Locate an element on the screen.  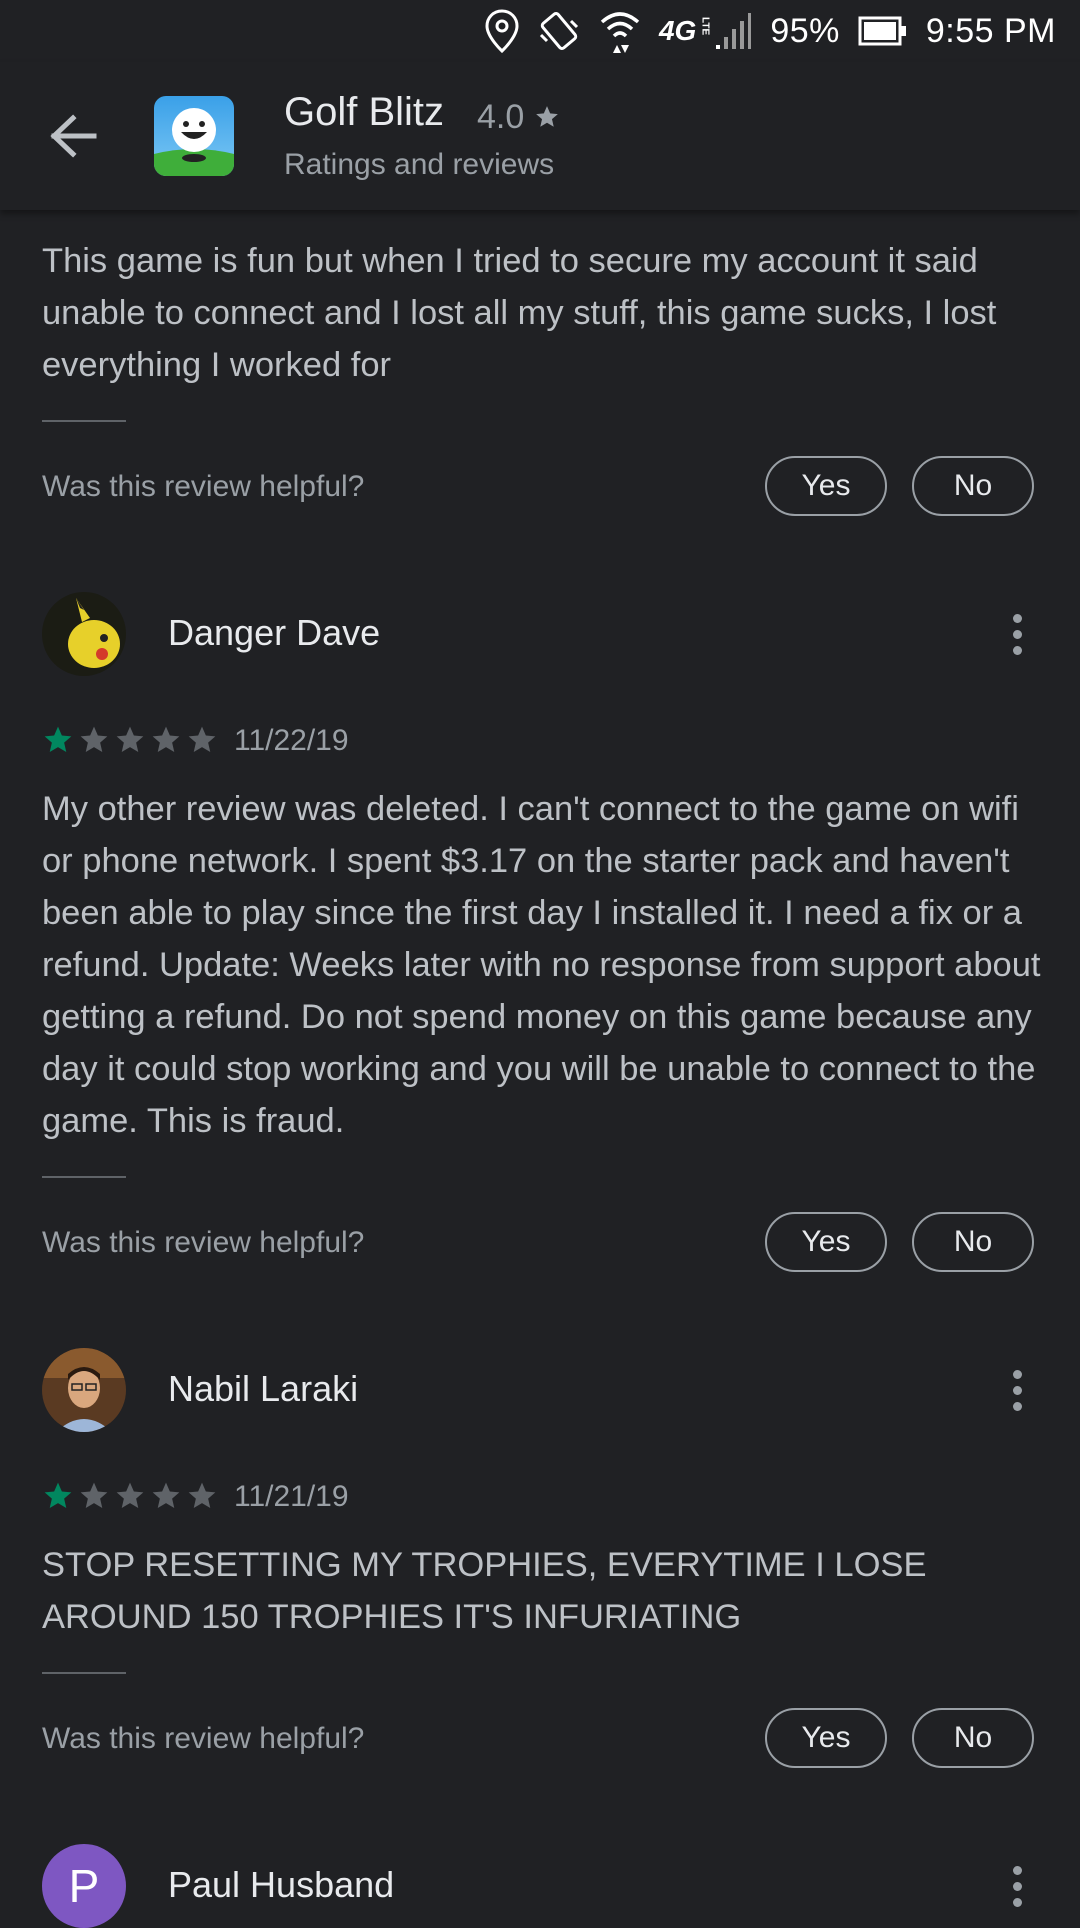
page-subtitle: Ratings and reviews is located at coordinates (419, 164).